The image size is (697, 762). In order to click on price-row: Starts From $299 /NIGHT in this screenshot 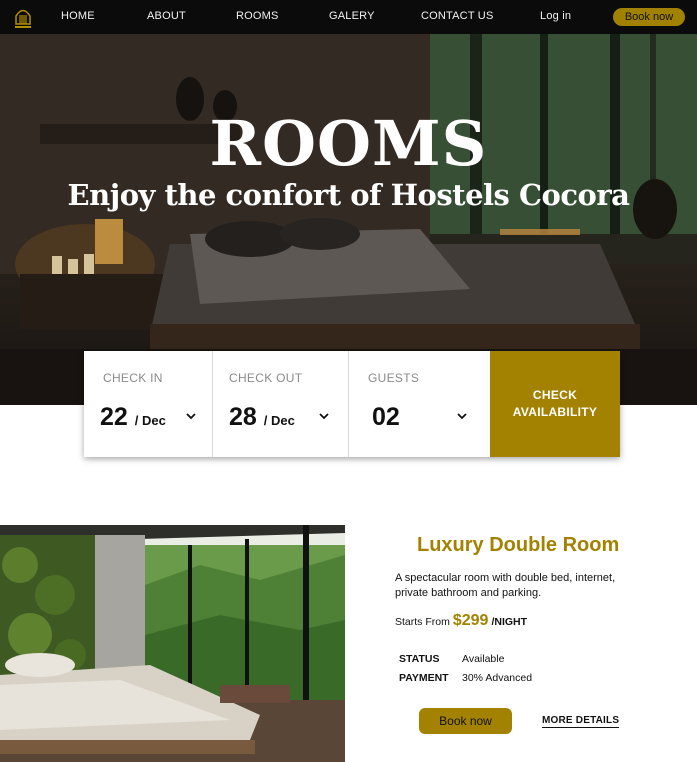, I will do `click(461, 621)`.